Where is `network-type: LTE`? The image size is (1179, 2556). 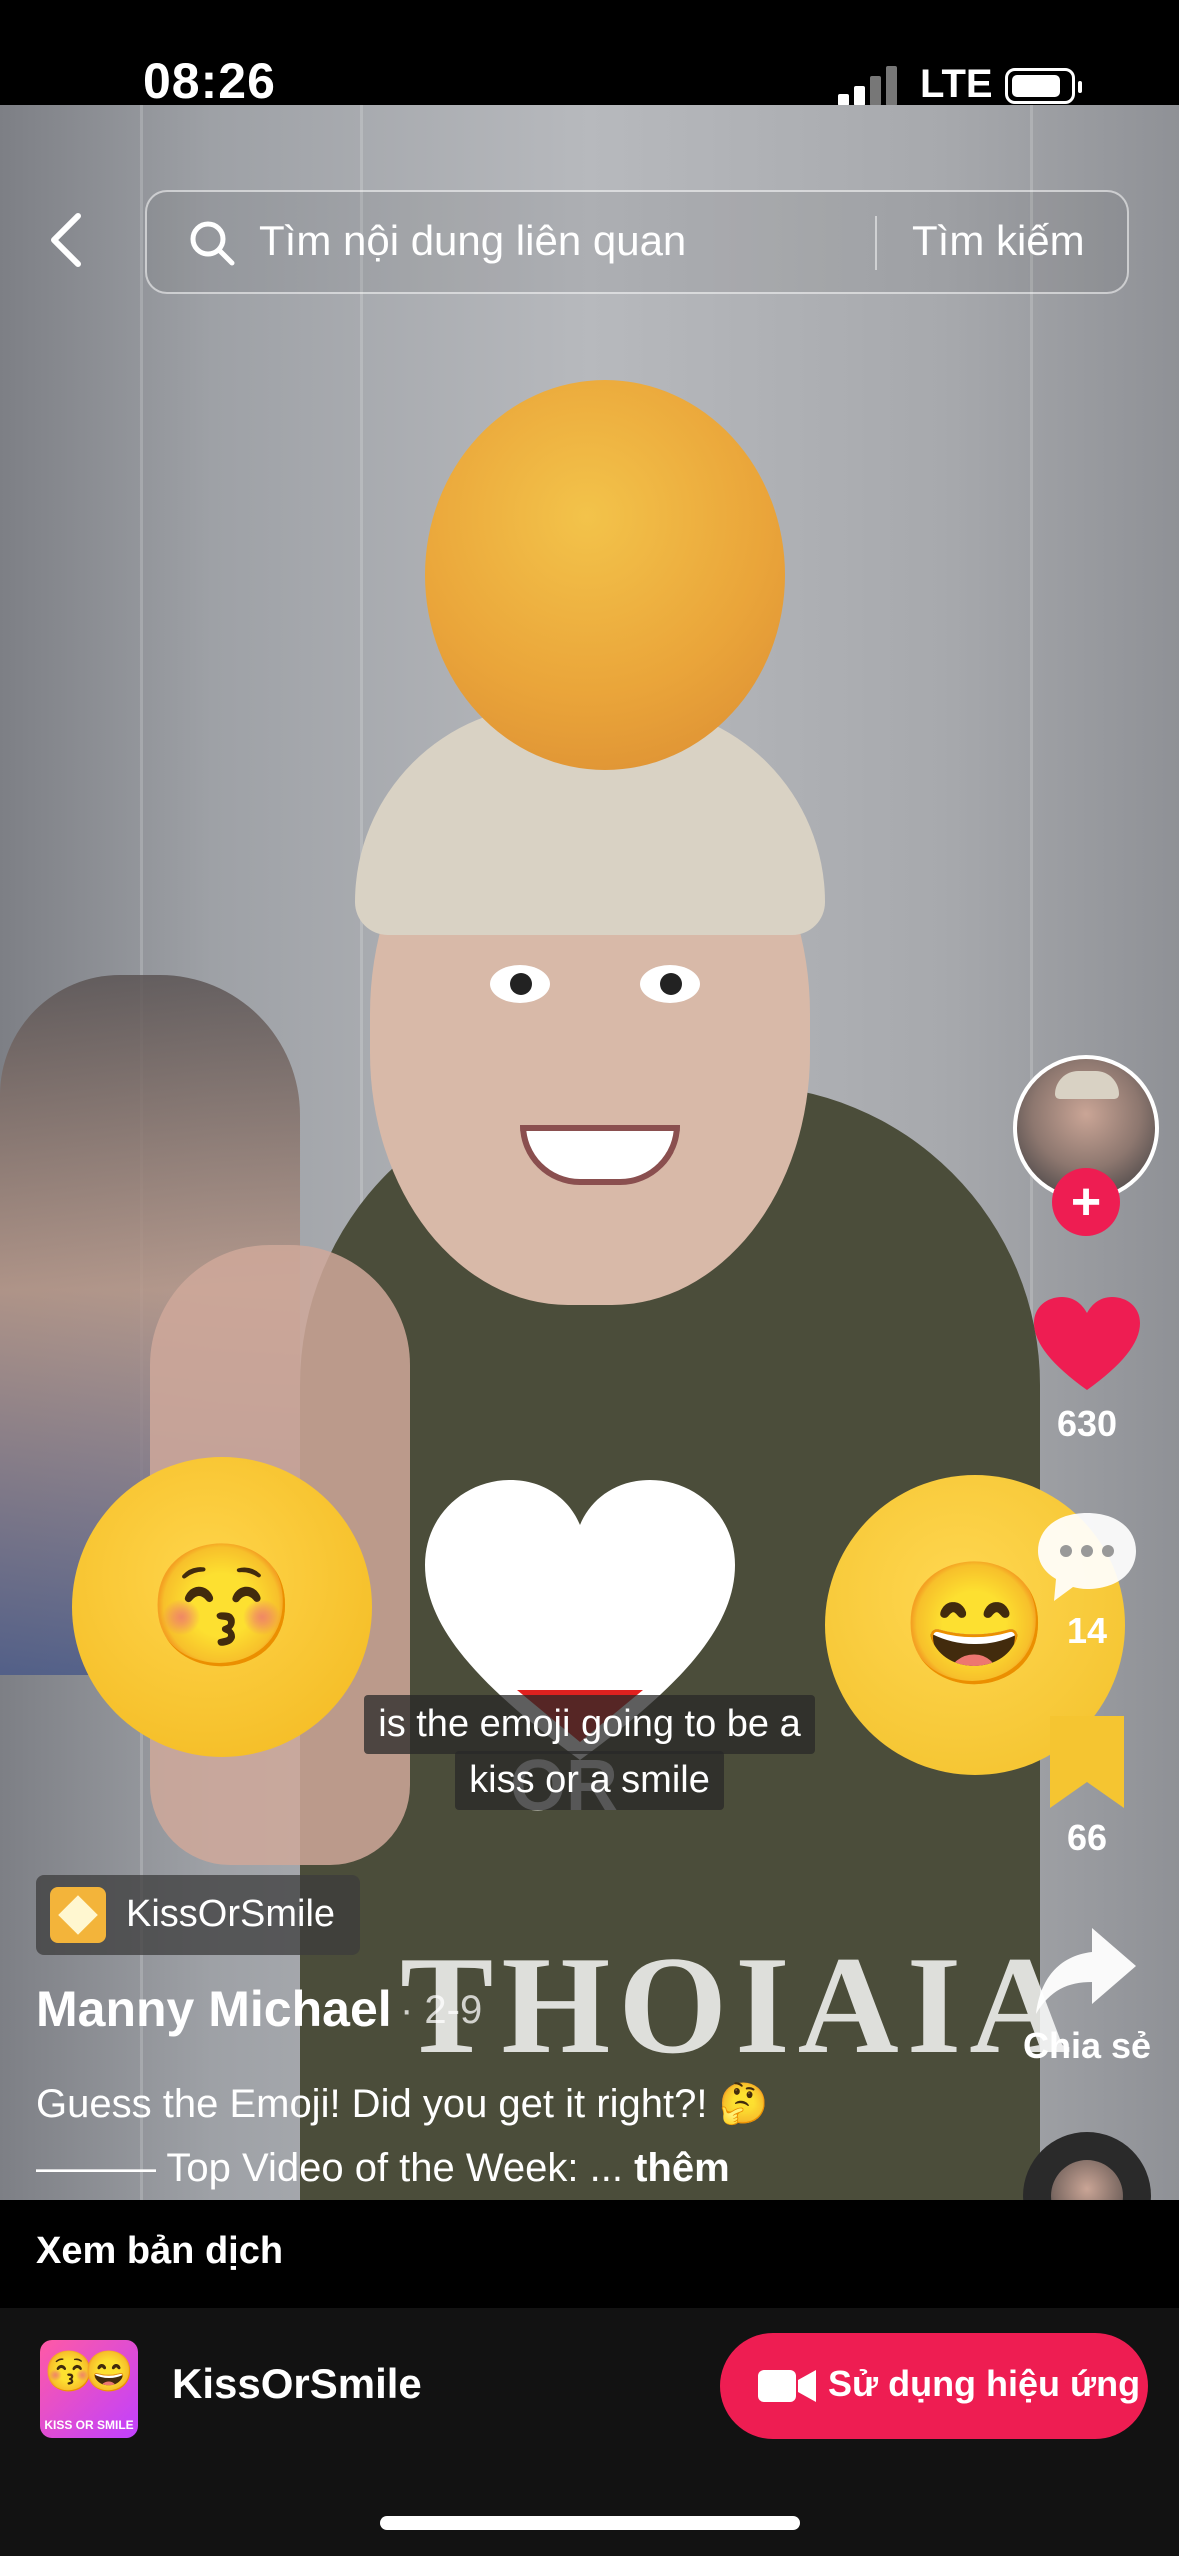
network-type: LTE is located at coordinates (956, 84).